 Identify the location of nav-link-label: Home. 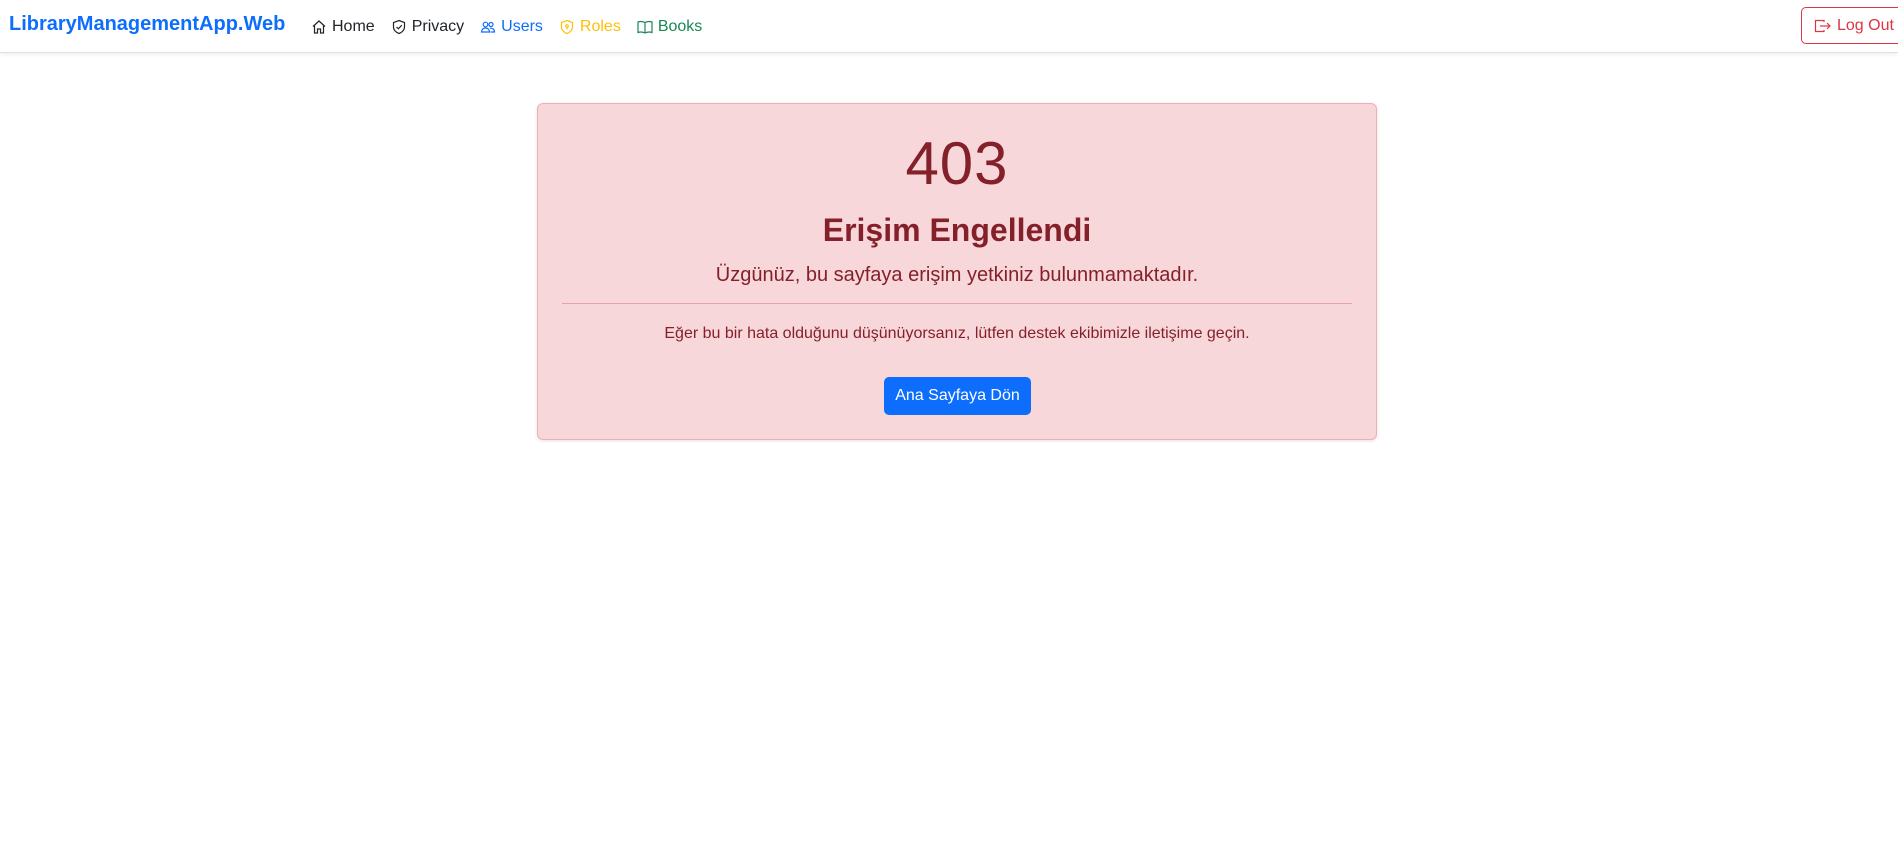
(353, 26).